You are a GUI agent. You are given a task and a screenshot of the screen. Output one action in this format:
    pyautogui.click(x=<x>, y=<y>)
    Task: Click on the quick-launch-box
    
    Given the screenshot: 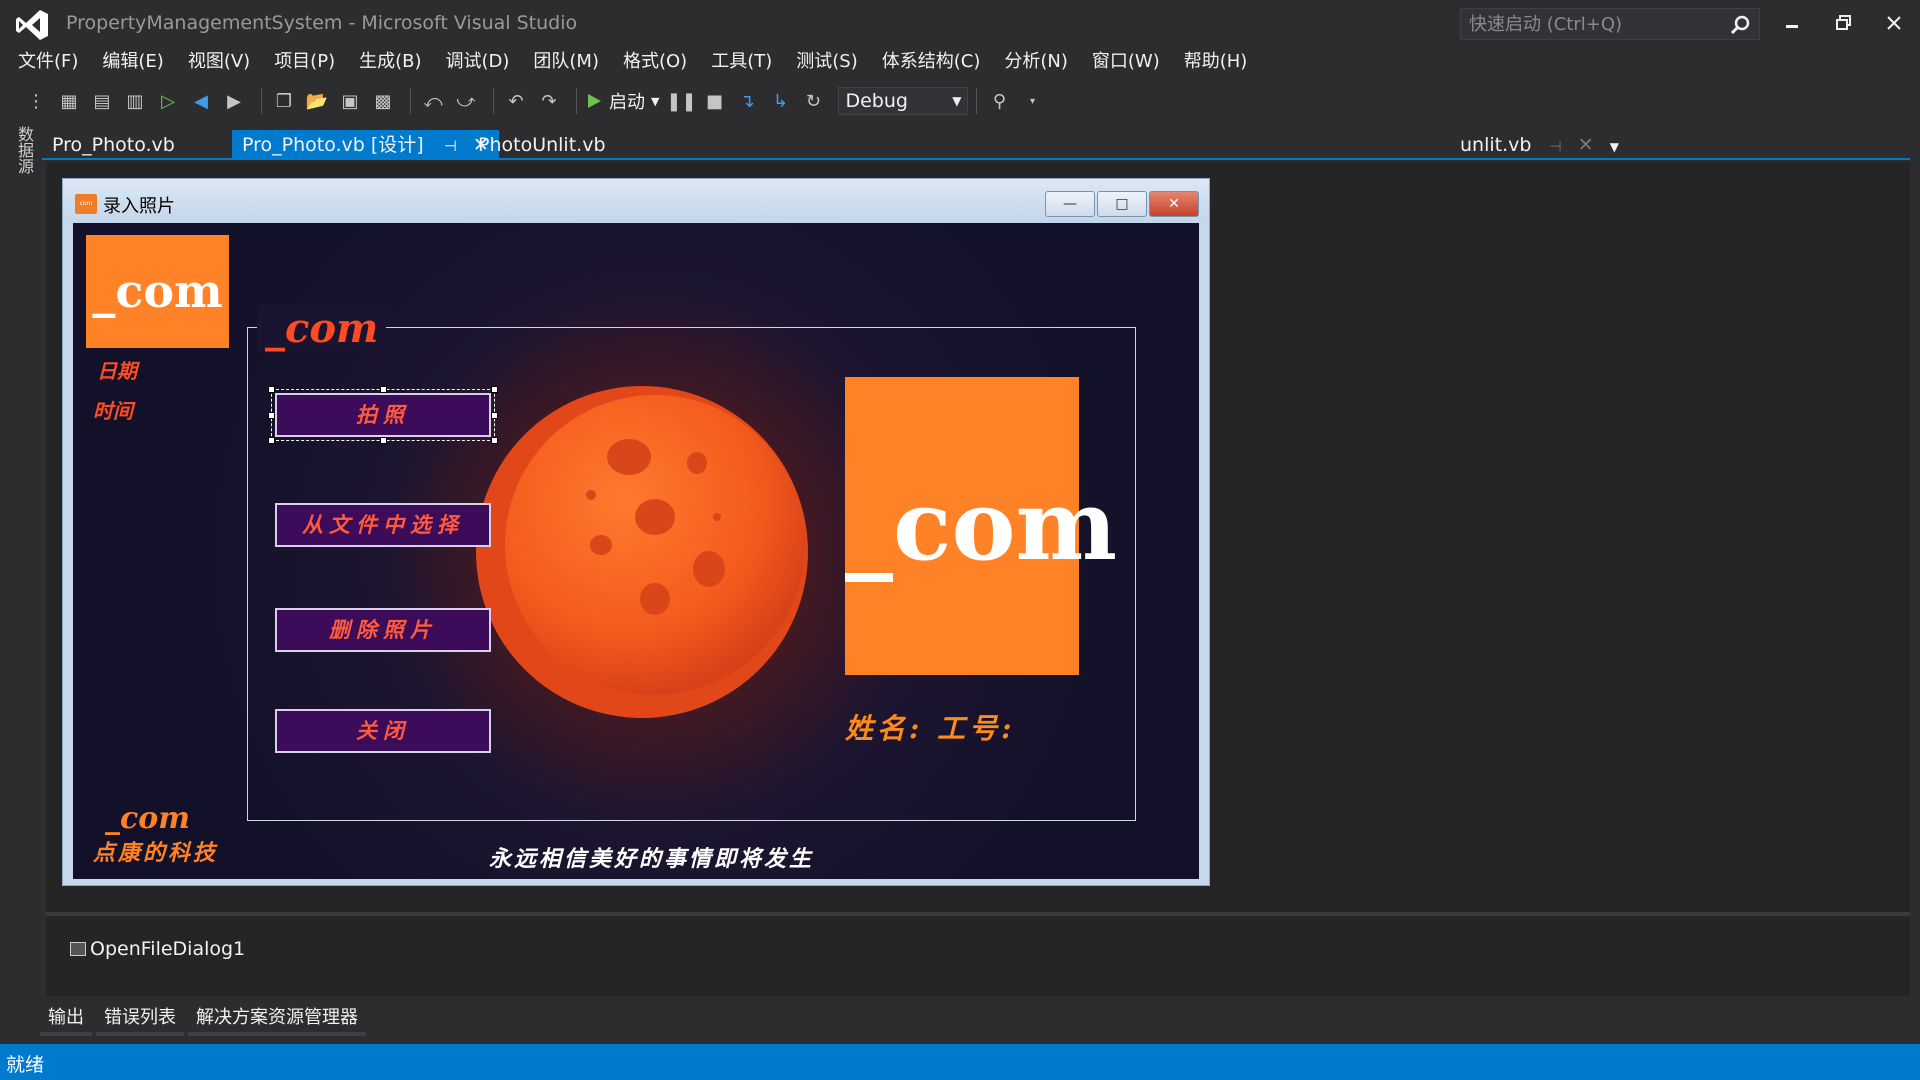 What is the action you would take?
    pyautogui.click(x=1610, y=24)
    